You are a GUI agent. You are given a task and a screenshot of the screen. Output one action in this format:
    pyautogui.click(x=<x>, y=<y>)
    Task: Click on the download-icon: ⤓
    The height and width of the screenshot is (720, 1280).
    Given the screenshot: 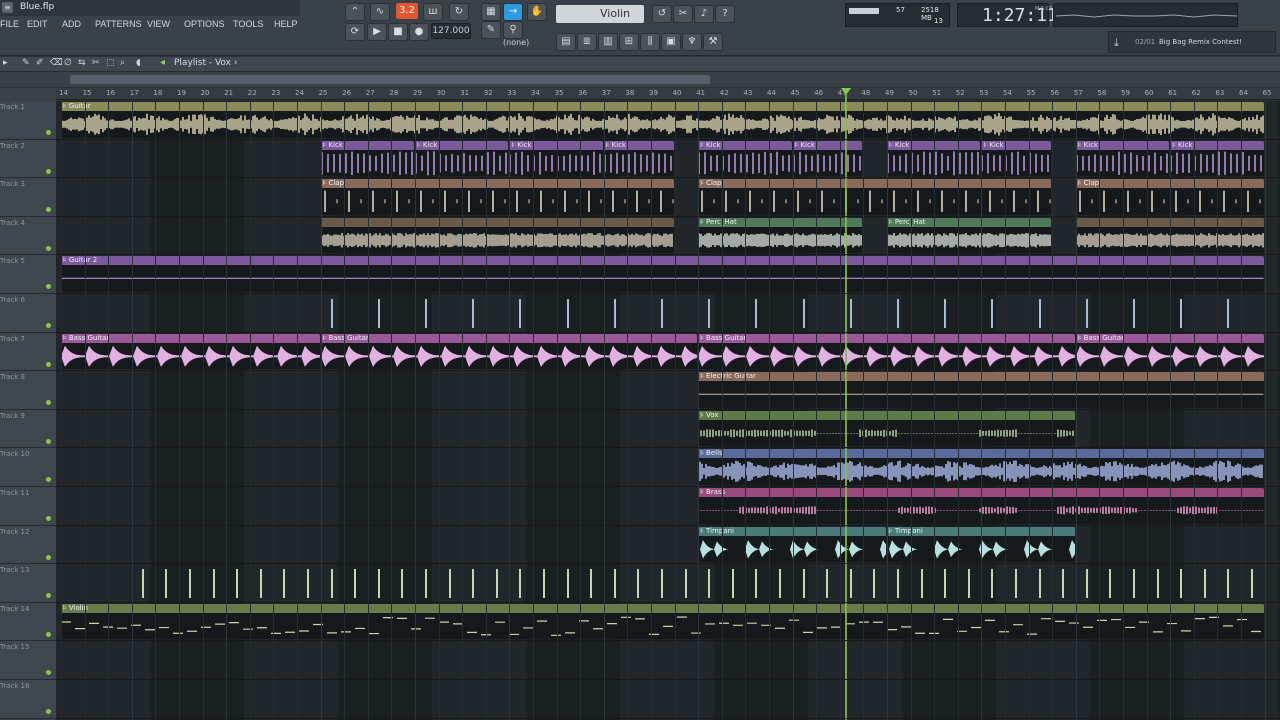 What is the action you would take?
    pyautogui.click(x=1116, y=43)
    